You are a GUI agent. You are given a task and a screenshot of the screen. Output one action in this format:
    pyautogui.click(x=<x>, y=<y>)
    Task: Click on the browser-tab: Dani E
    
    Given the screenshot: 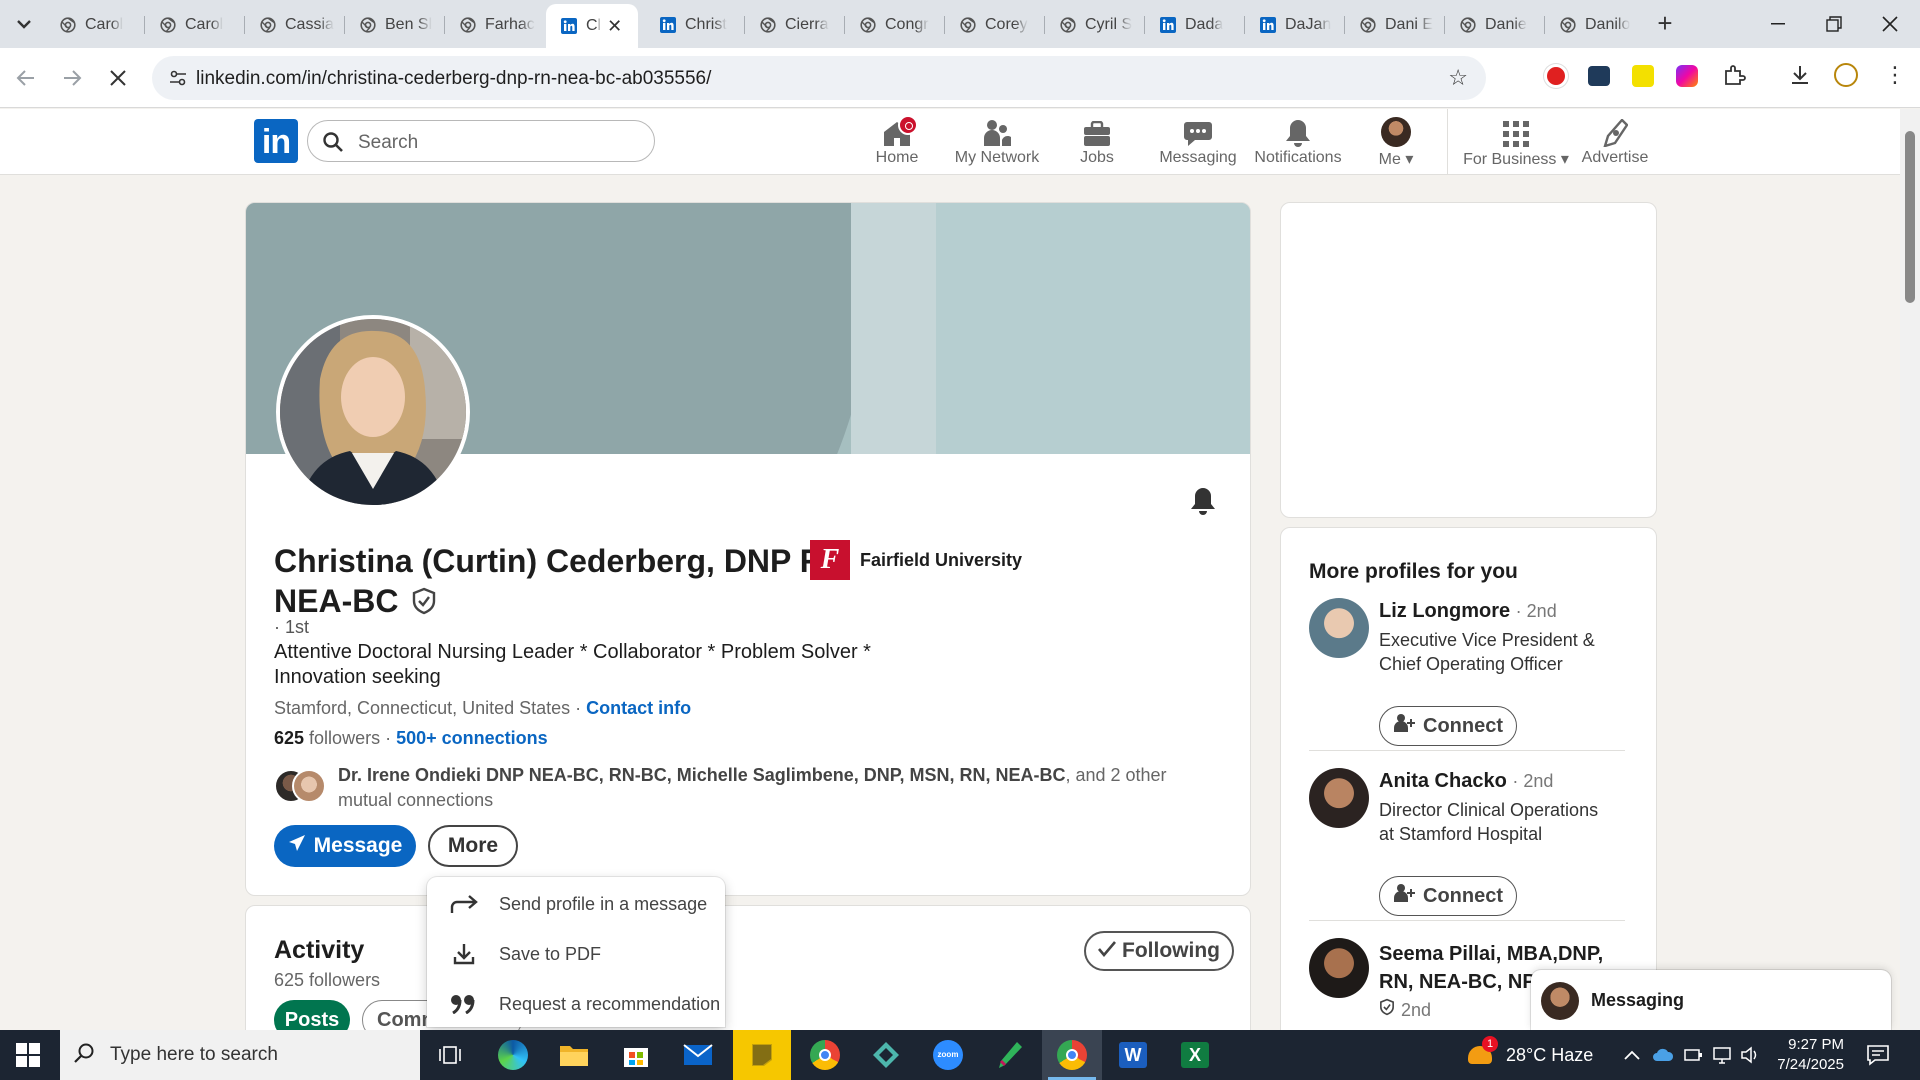 What is the action you would take?
    pyautogui.click(x=1394, y=25)
    